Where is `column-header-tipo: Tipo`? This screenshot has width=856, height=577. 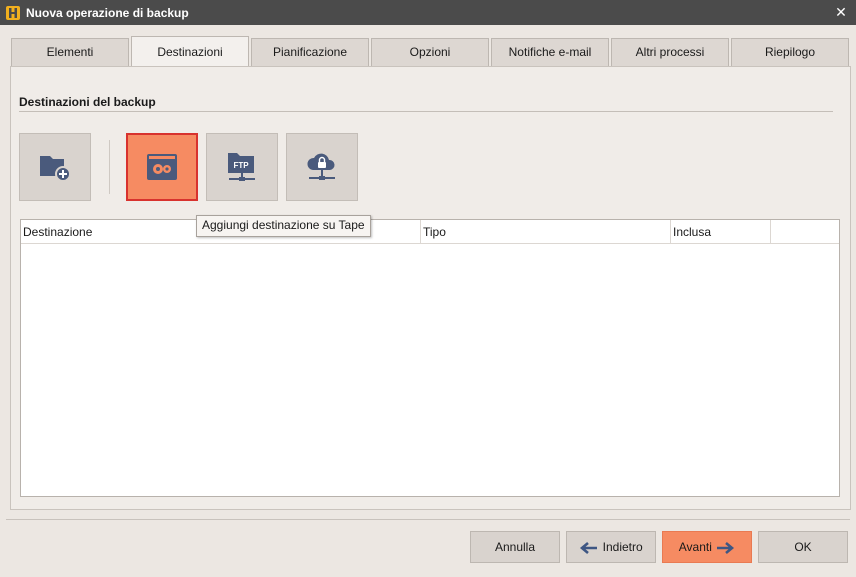
column-header-tipo: Tipo is located at coordinates (546, 231).